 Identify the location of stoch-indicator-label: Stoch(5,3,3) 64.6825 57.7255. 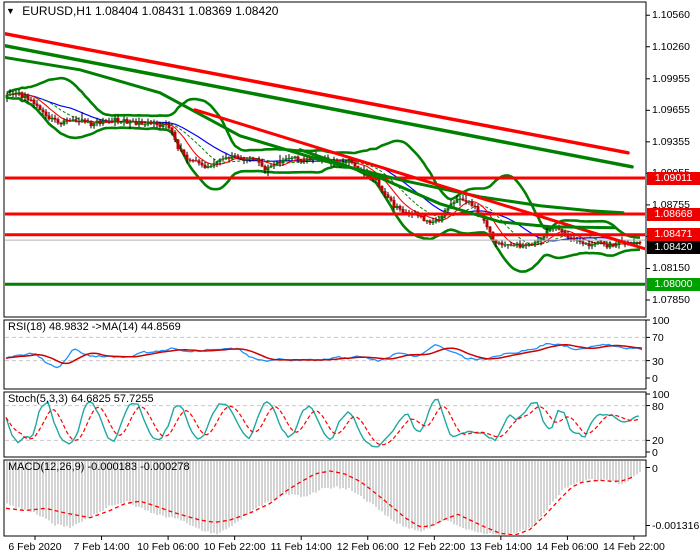
(81, 399).